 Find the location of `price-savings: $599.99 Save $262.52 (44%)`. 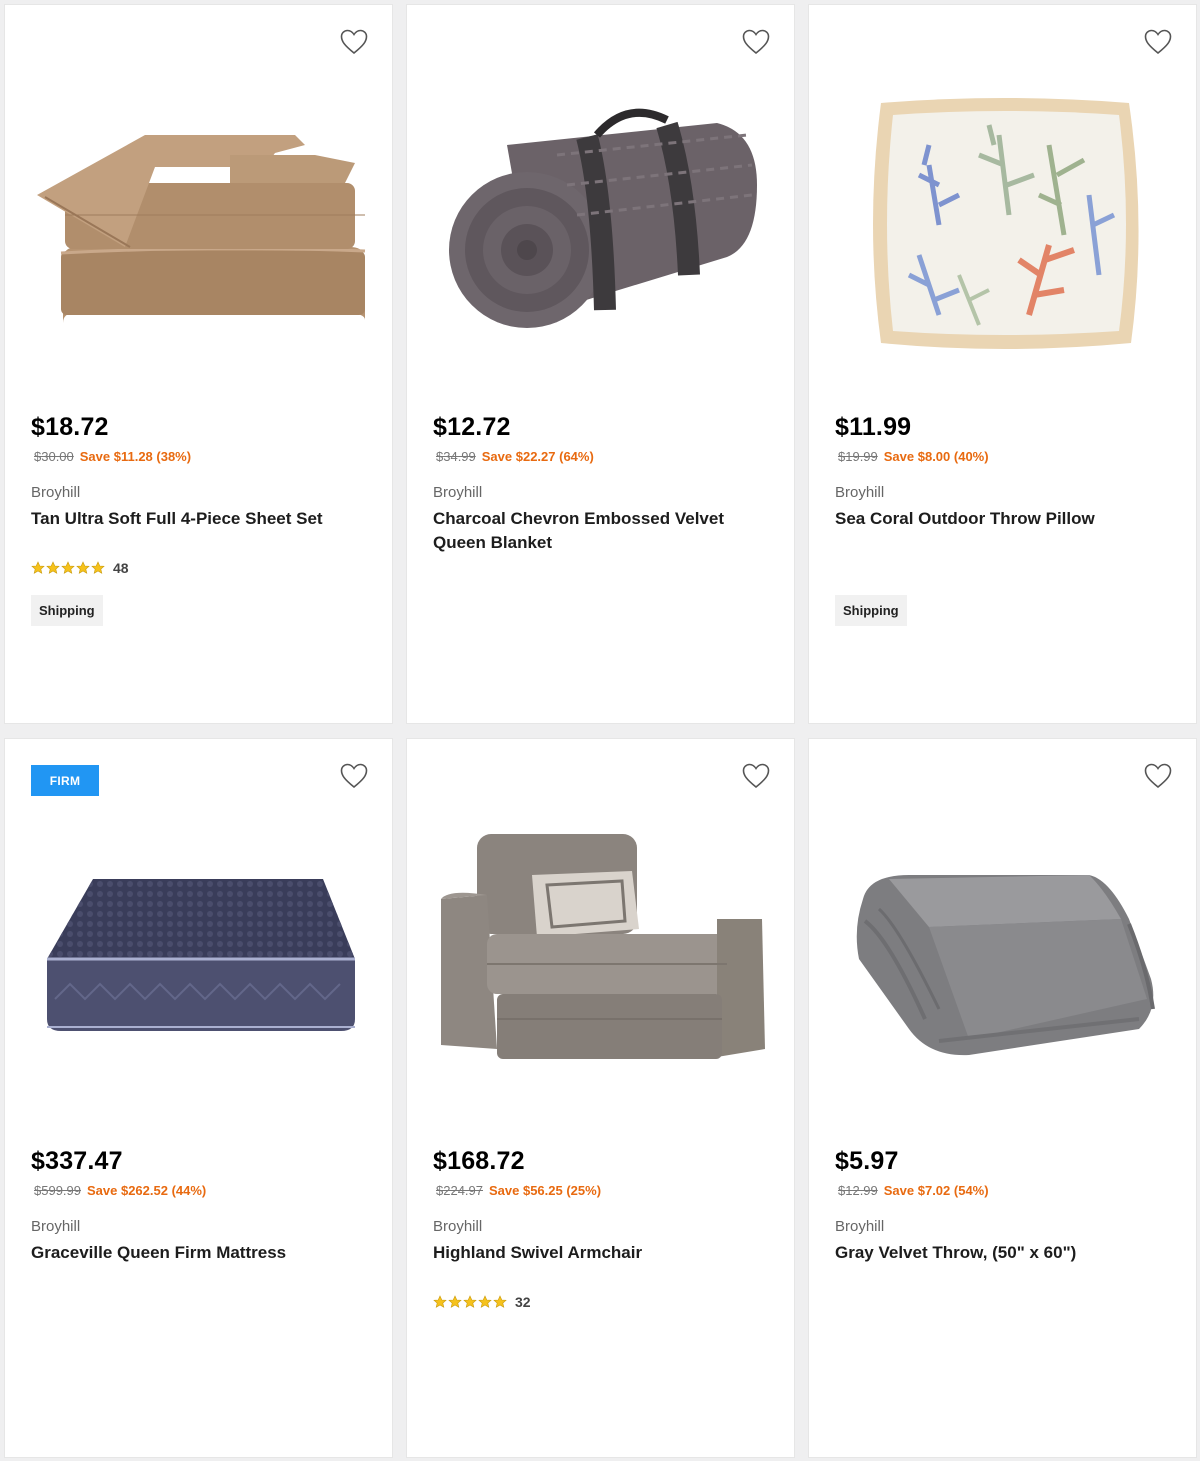

price-savings: $599.99 Save $262.52 (44%) is located at coordinates (120, 1190).